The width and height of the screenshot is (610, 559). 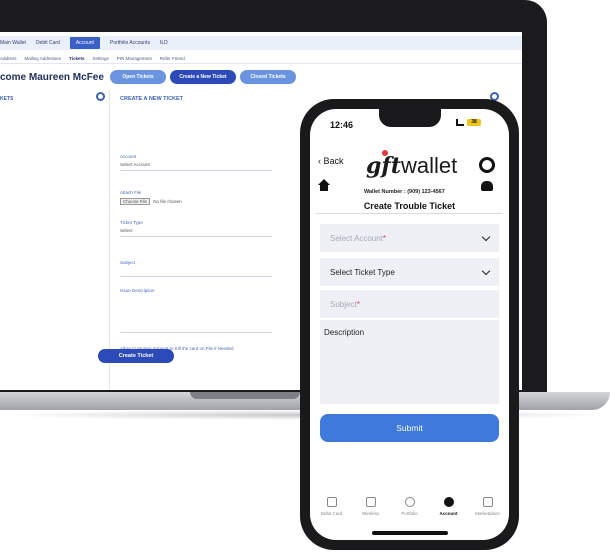 I want to click on gear-icon, so click(x=448, y=502).